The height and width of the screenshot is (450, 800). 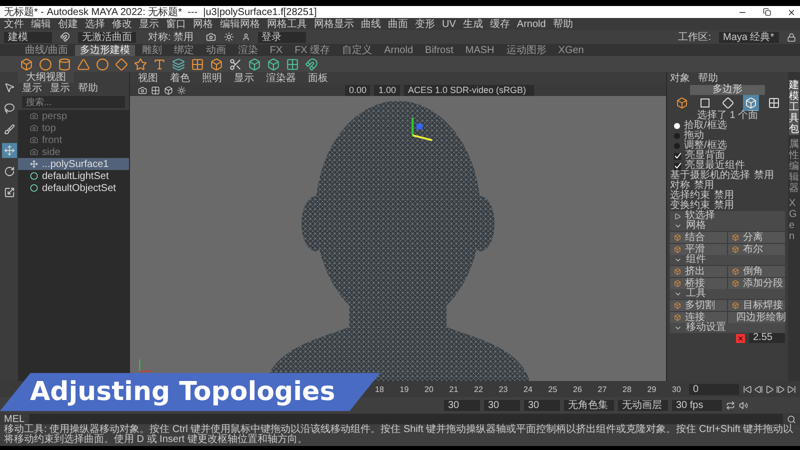 What do you see at coordinates (142, 90) in the screenshot?
I see `camera-icon` at bounding box center [142, 90].